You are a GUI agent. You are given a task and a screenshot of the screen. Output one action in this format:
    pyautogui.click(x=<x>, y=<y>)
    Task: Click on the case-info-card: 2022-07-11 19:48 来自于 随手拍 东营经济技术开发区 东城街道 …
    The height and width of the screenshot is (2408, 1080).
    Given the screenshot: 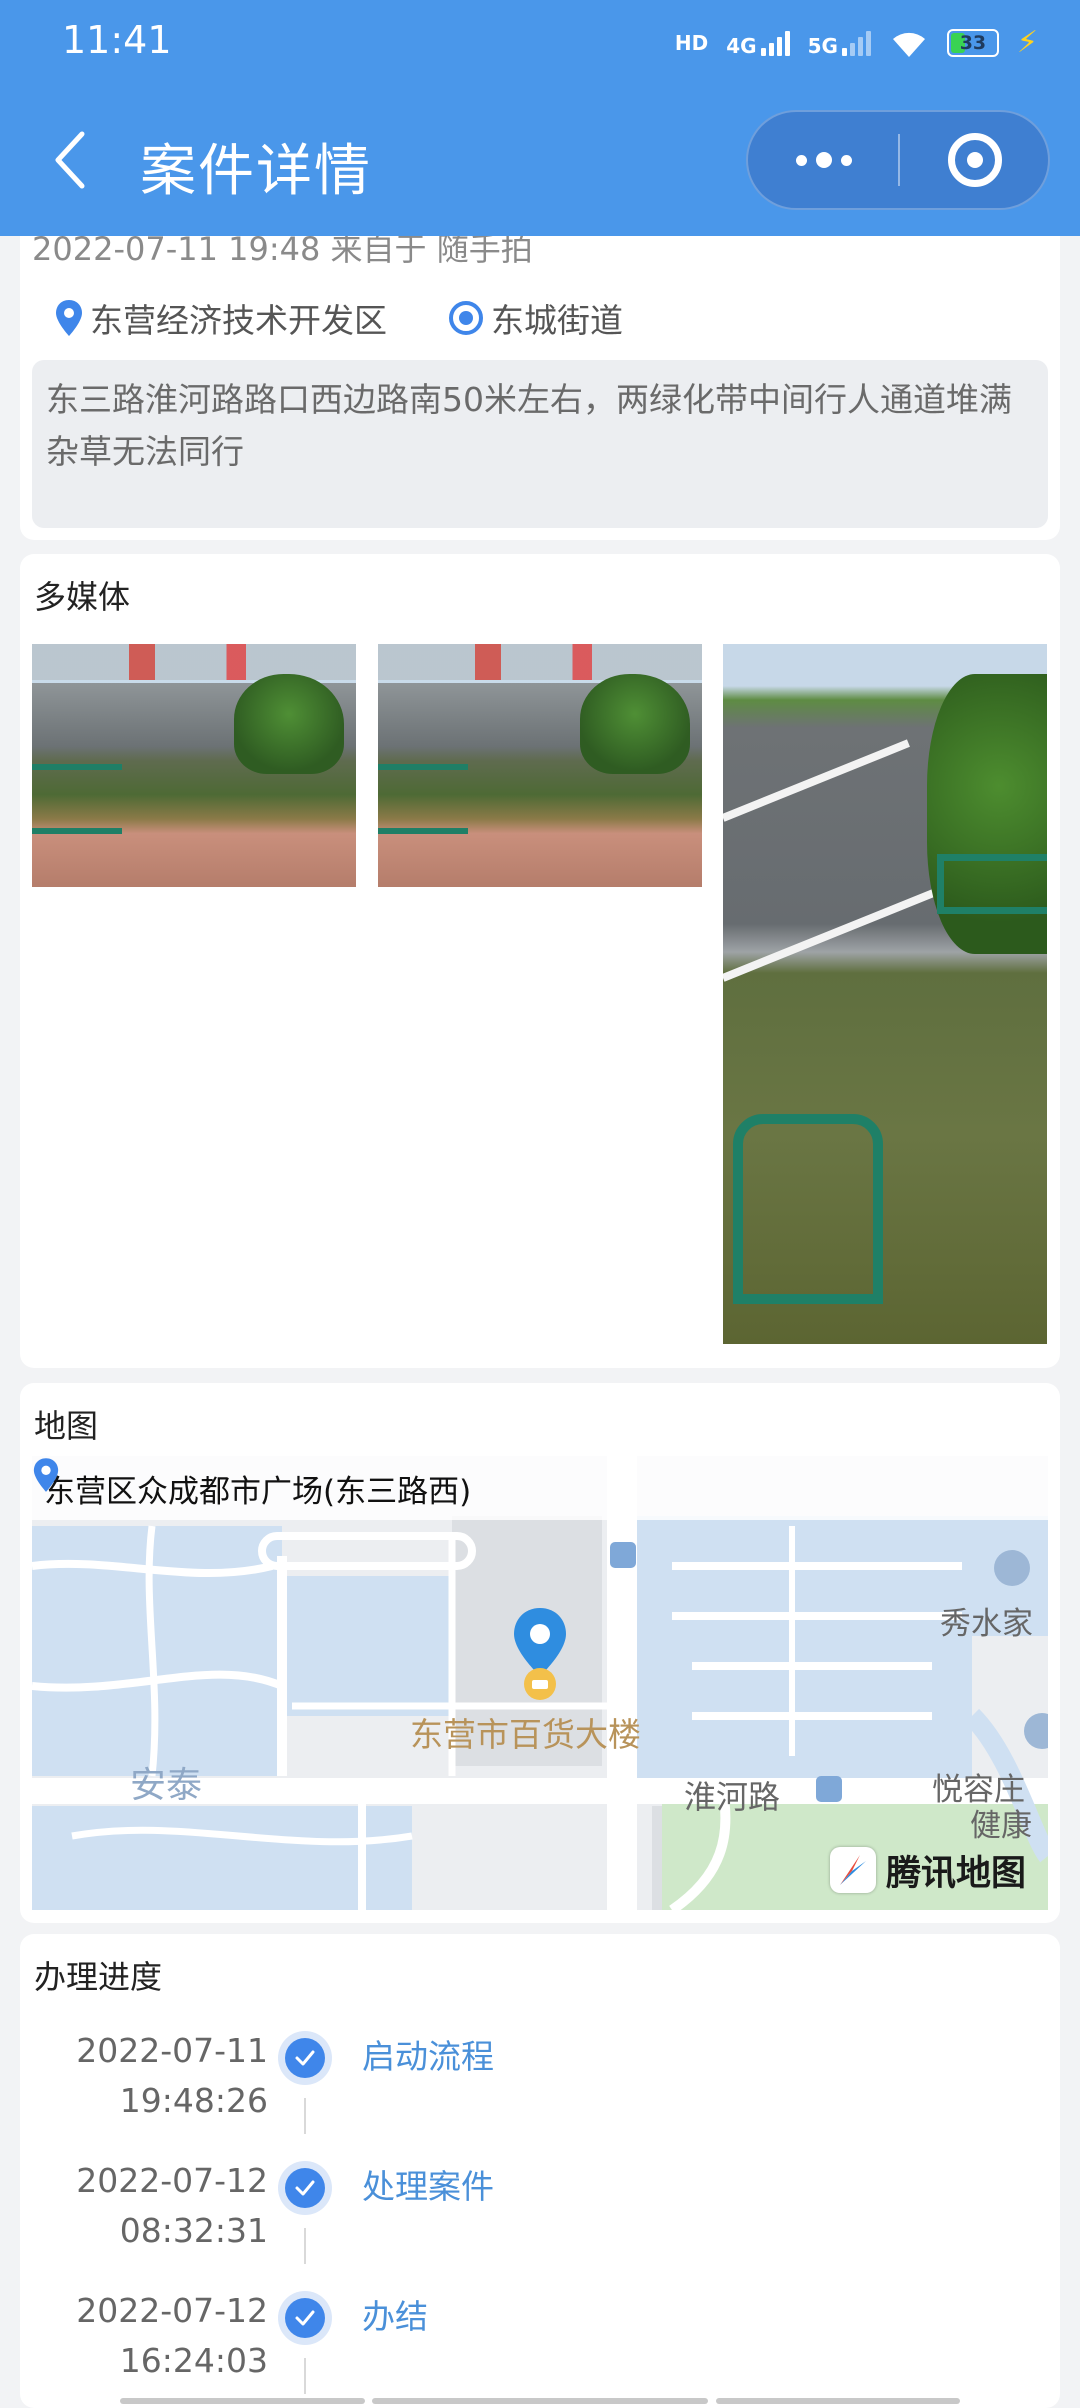 What is the action you would take?
    pyautogui.click(x=540, y=370)
    